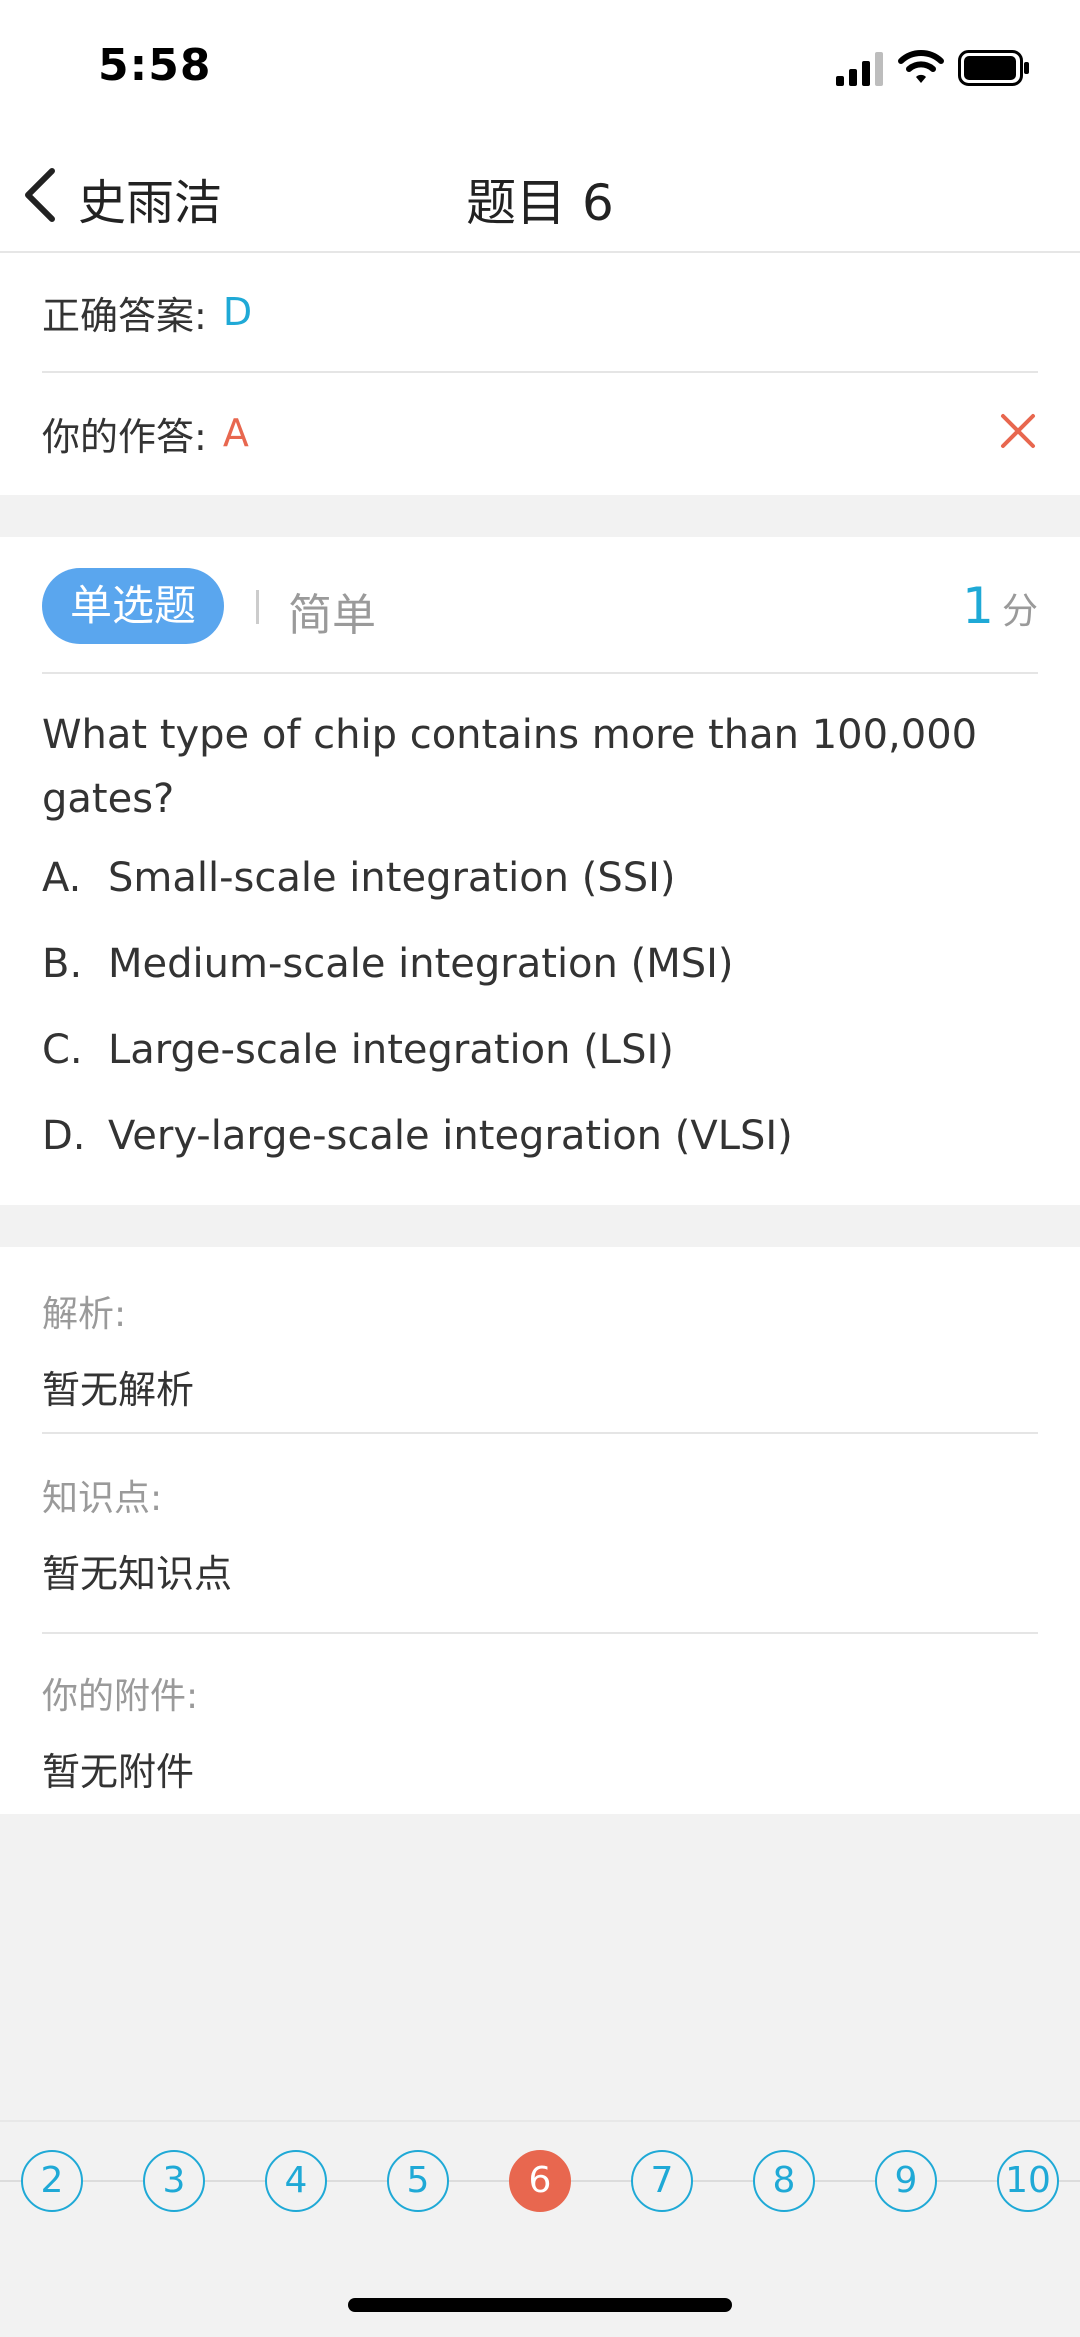 Image resolution: width=1080 pixels, height=2337 pixels. What do you see at coordinates (62, 878) in the screenshot?
I see `option-letter: A.` at bounding box center [62, 878].